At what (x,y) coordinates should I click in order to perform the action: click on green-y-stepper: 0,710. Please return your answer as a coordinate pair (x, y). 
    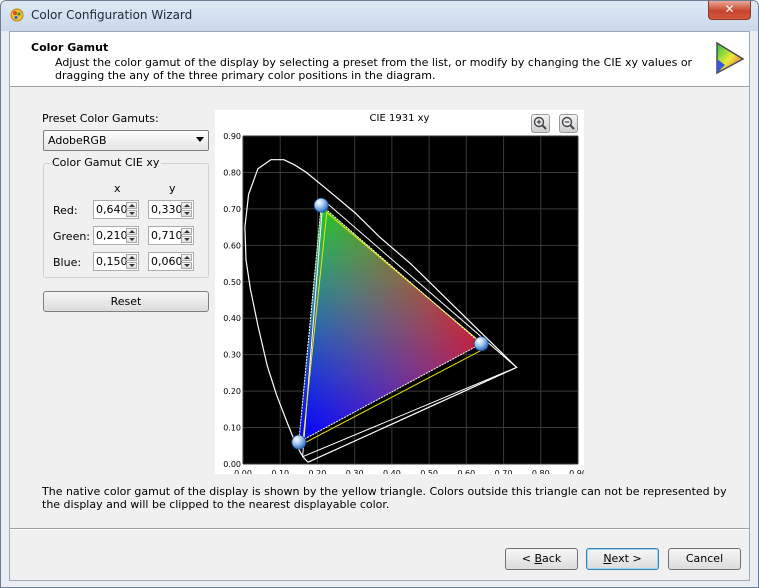
    Looking at the image, I should click on (171, 235).